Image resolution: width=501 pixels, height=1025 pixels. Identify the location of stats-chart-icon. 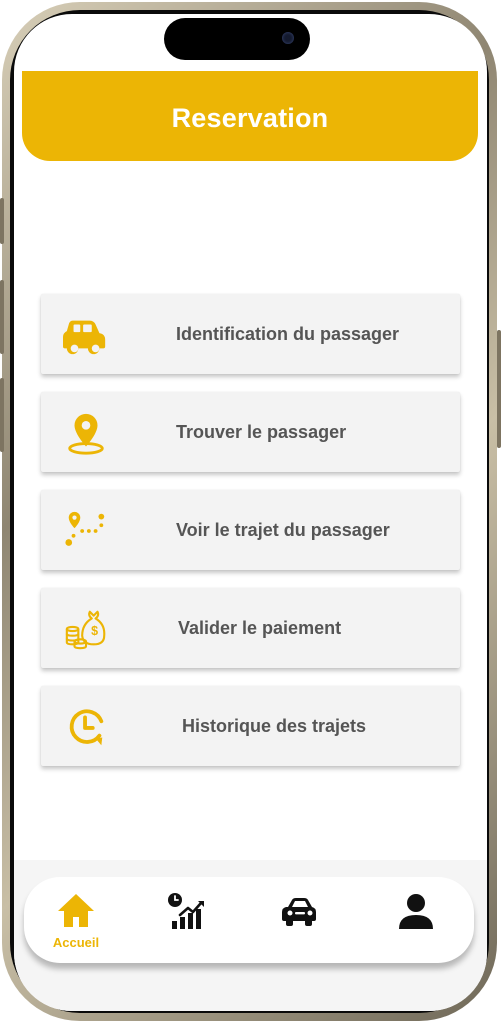
(186, 911).